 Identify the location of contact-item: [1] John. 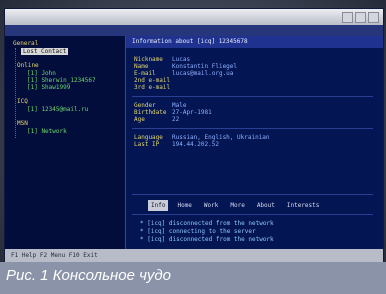
(41, 73).